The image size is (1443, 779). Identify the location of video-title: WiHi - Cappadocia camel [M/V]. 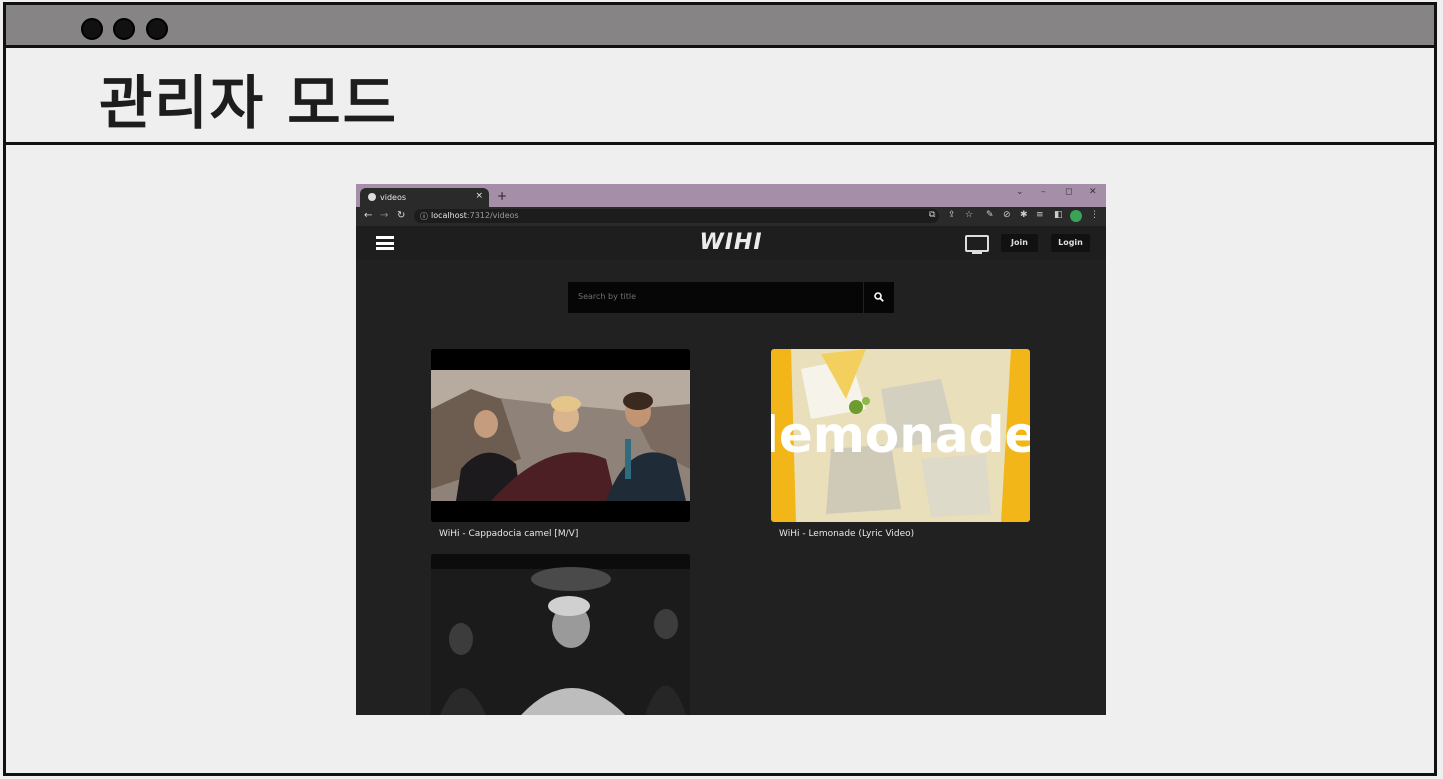
(508, 534).